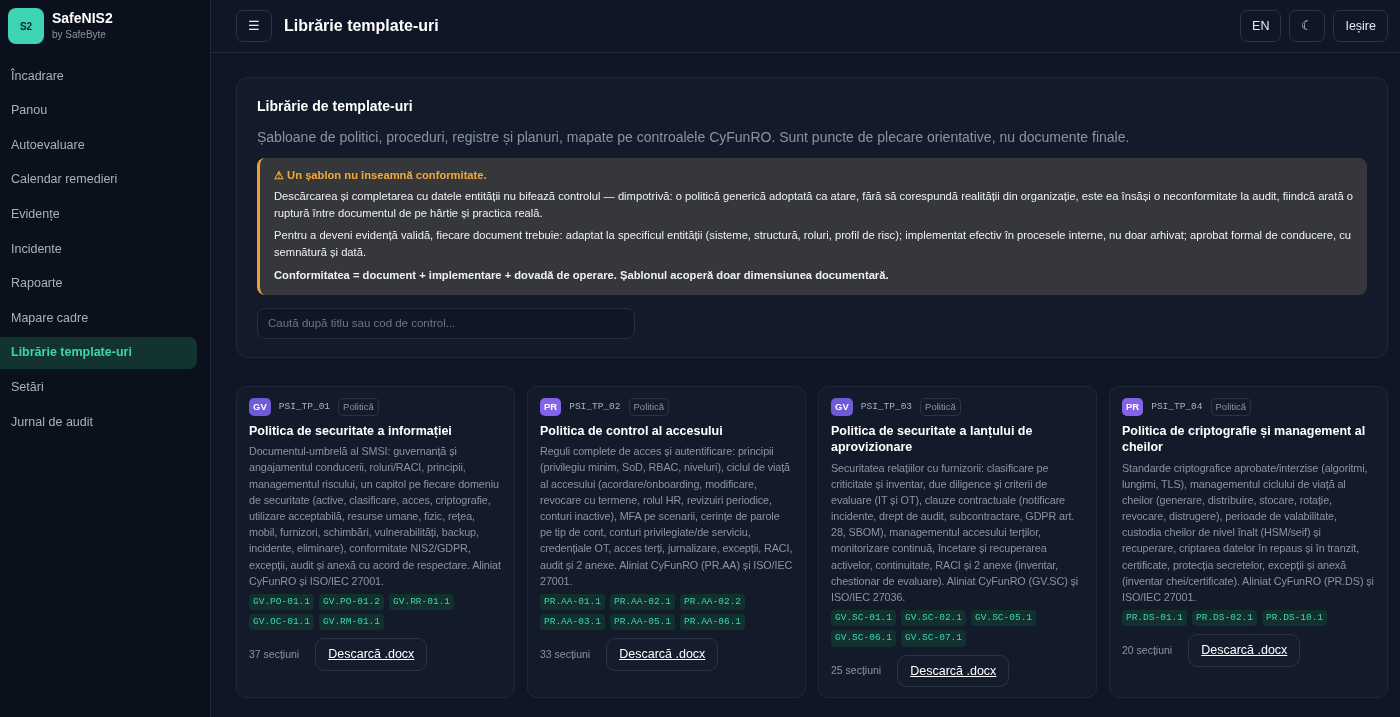  What do you see at coordinates (863, 638) in the screenshot?
I see `control-code: GV.SC-06.1` at bounding box center [863, 638].